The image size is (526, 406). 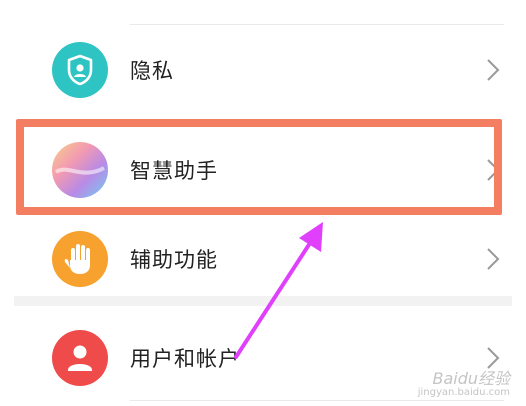 What do you see at coordinates (463, 392) in the screenshot?
I see `watermark-site: jingyan.baidu.com` at bounding box center [463, 392].